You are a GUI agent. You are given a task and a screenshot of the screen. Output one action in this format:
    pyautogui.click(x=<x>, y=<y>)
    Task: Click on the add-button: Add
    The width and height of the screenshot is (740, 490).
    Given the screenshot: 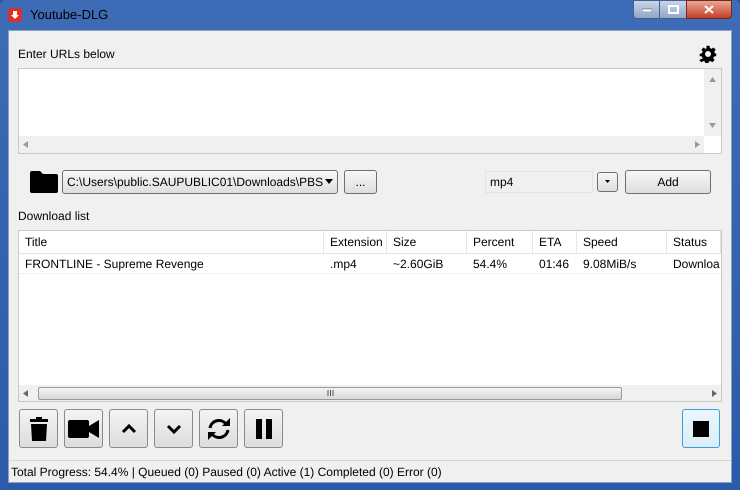 What is the action you would take?
    pyautogui.click(x=668, y=182)
    